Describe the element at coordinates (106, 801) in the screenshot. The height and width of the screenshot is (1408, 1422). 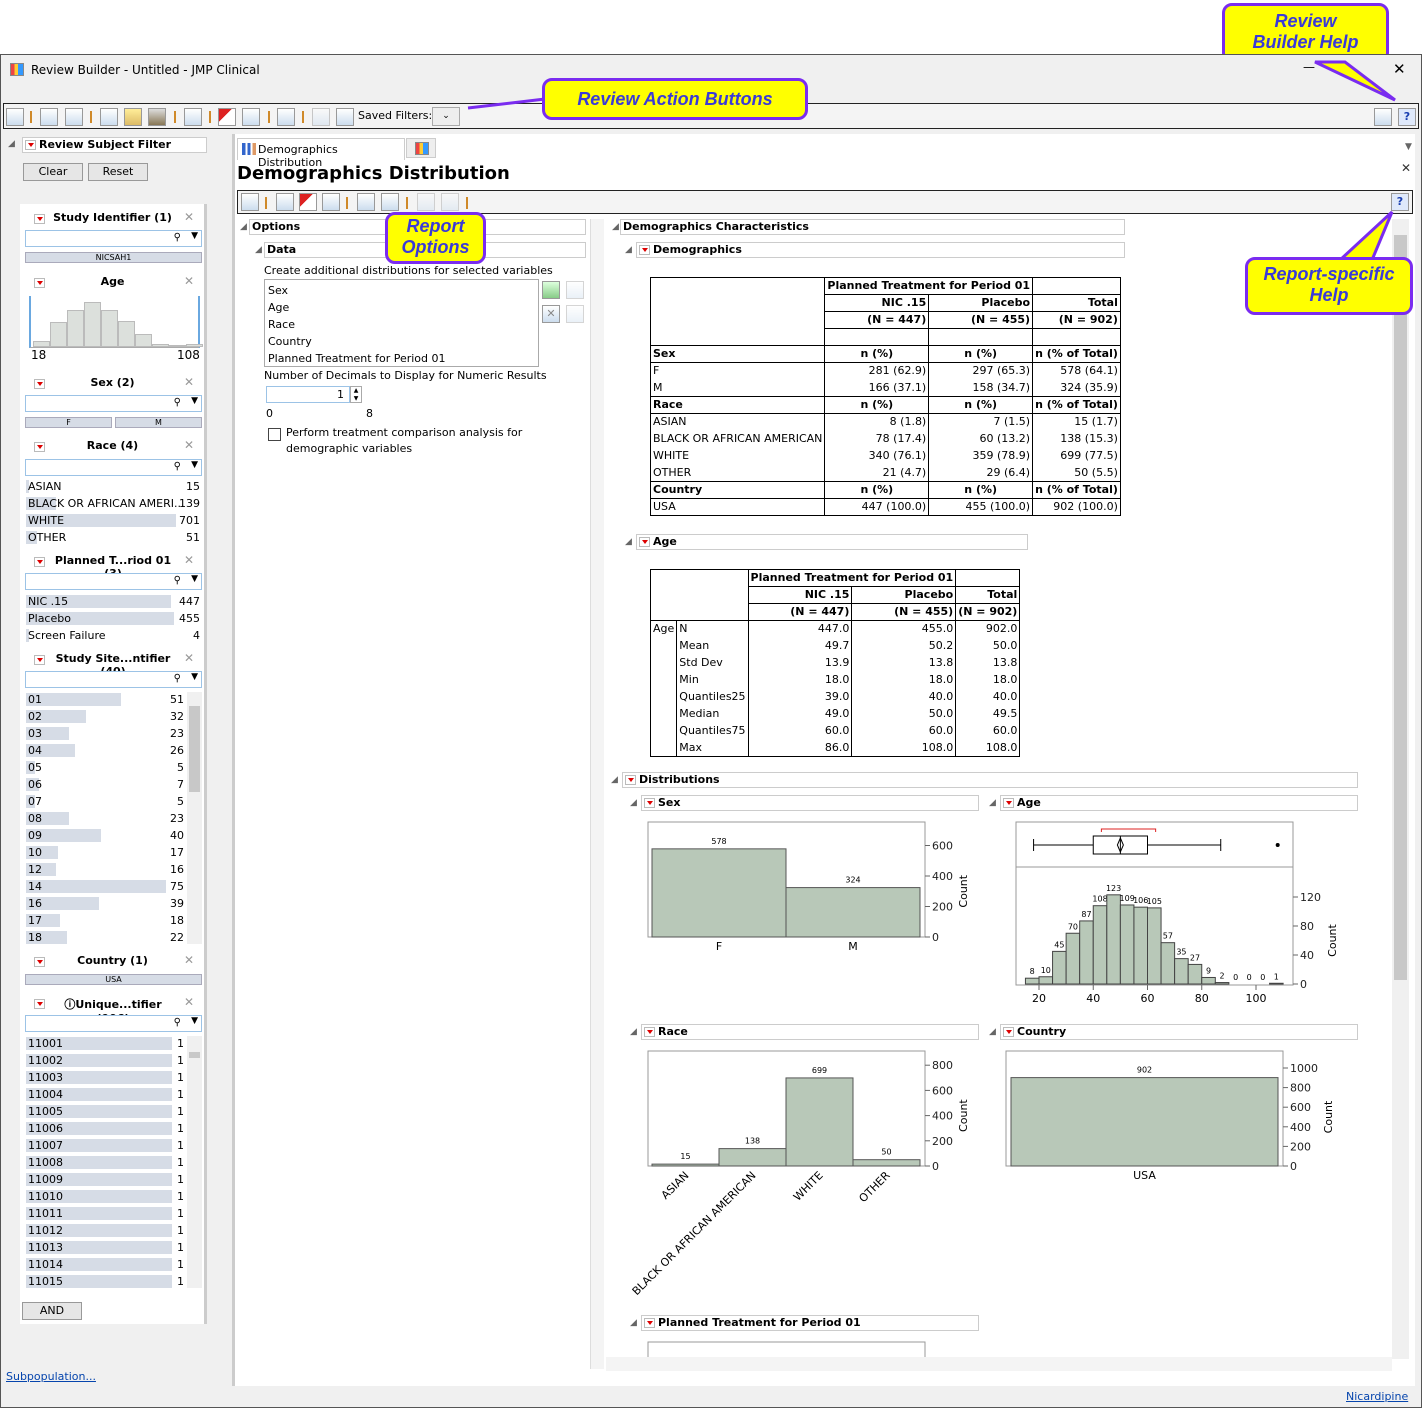
I see `filter-list-item: 07 5` at that location.